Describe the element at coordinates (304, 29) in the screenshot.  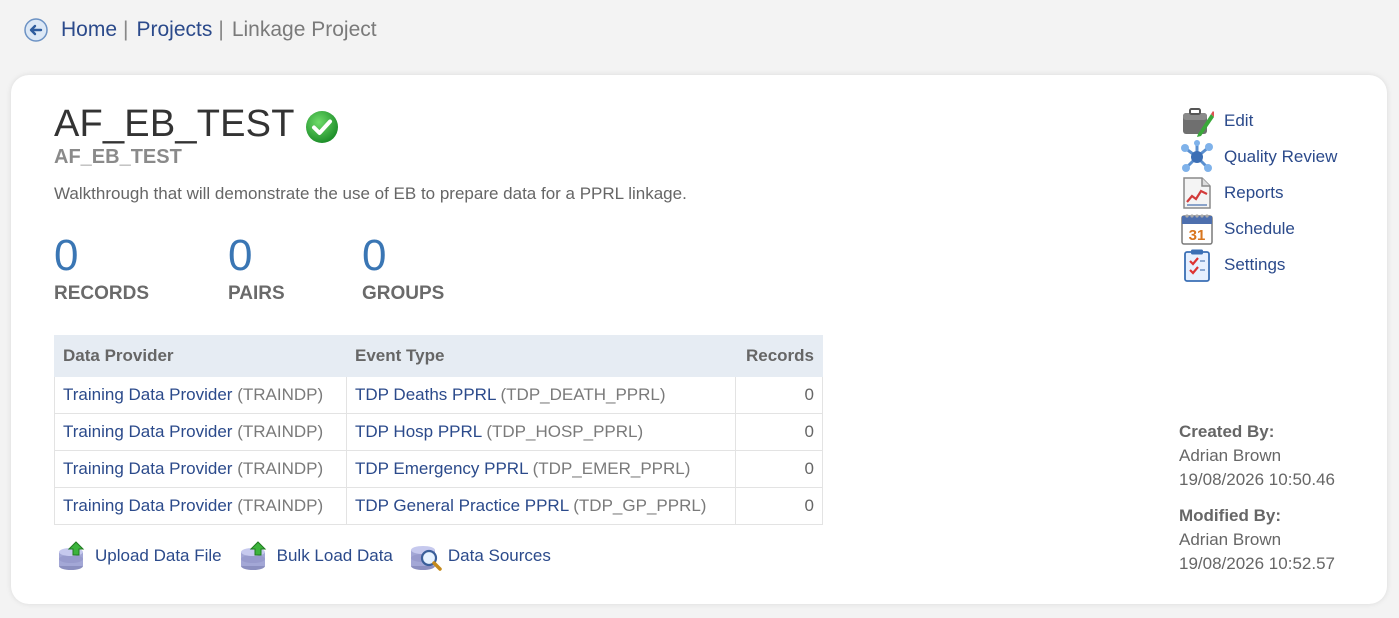
I see `breadcrumb-current: Linkage Project` at that location.